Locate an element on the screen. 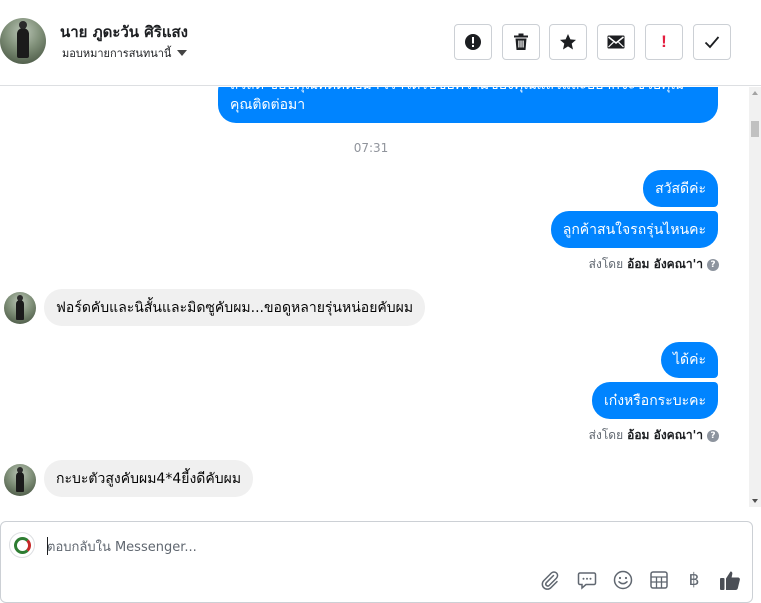 The image size is (761, 603). message-text: สวัสดีค่ะ is located at coordinates (680, 188).